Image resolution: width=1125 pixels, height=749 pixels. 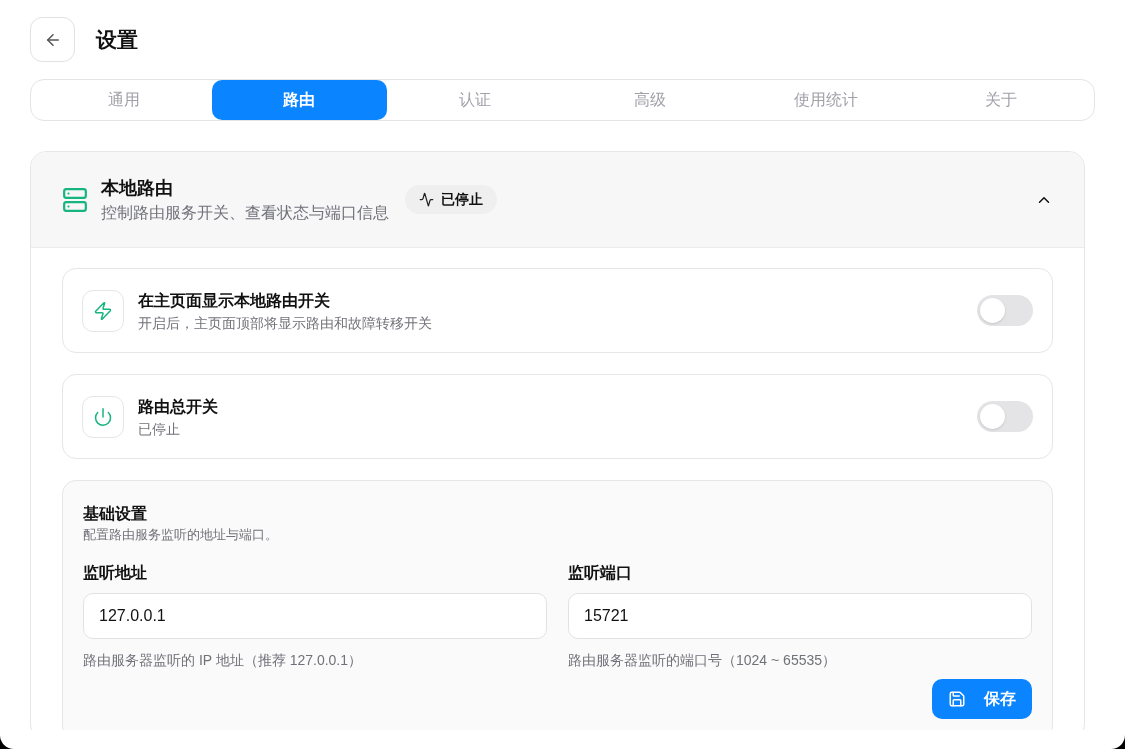 I want to click on panel-title: 基础设置, so click(x=115, y=514).